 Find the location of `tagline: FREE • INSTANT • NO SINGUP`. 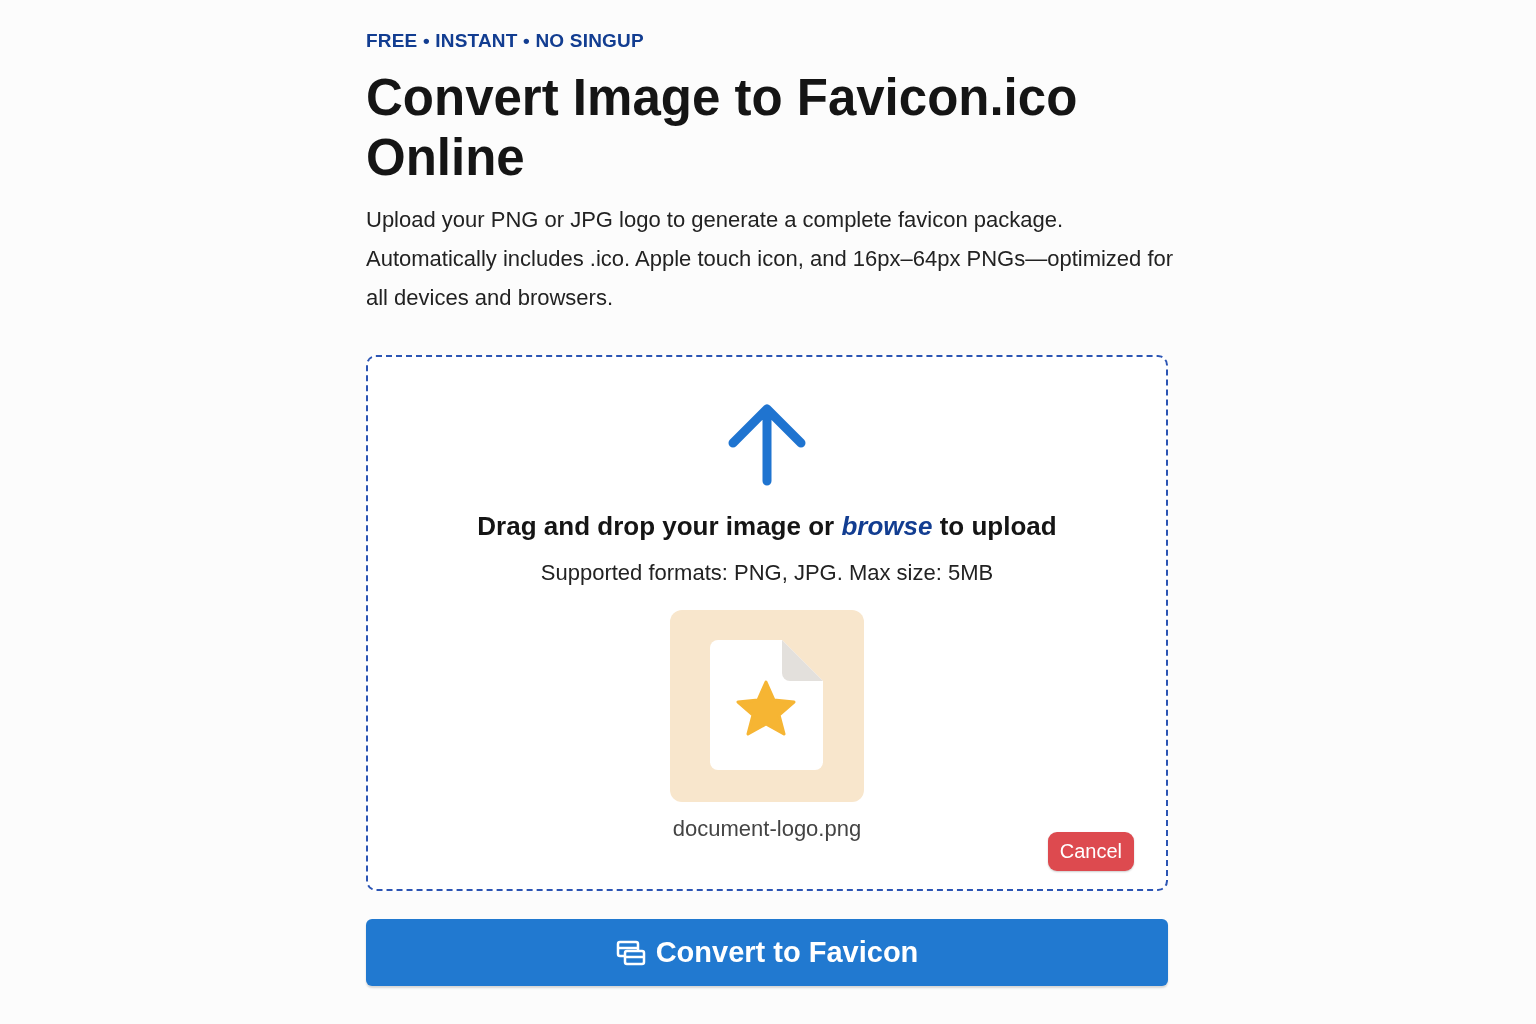

tagline: FREE • INSTANT • NO SINGUP is located at coordinates (505, 41).